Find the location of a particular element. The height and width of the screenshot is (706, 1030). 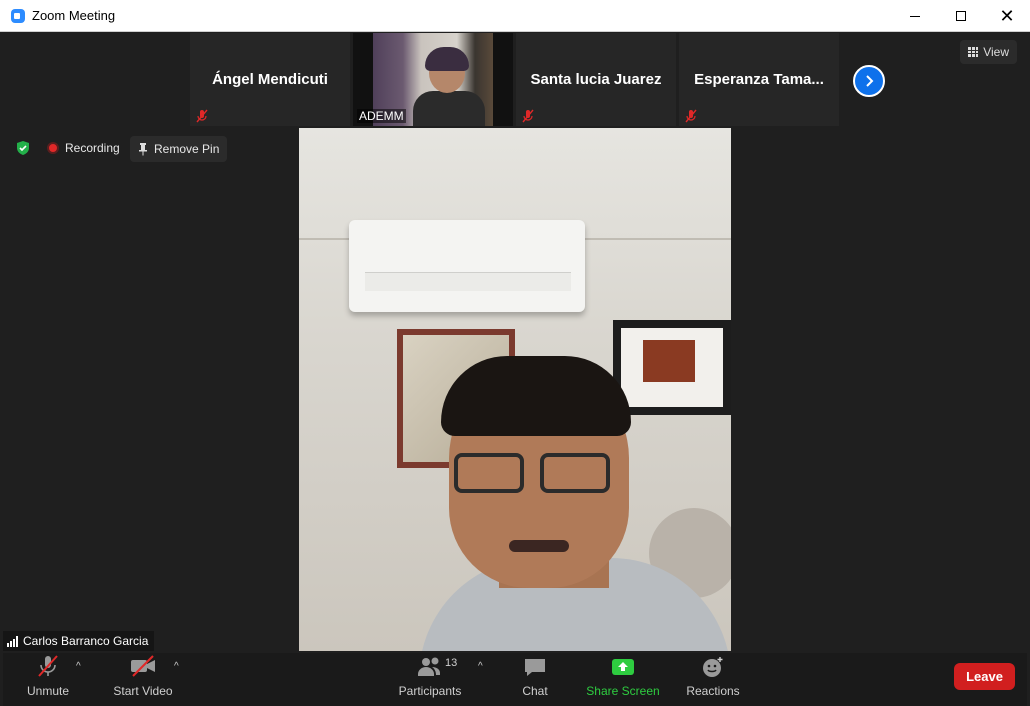

share-screen-icon is located at coordinates (623, 667).